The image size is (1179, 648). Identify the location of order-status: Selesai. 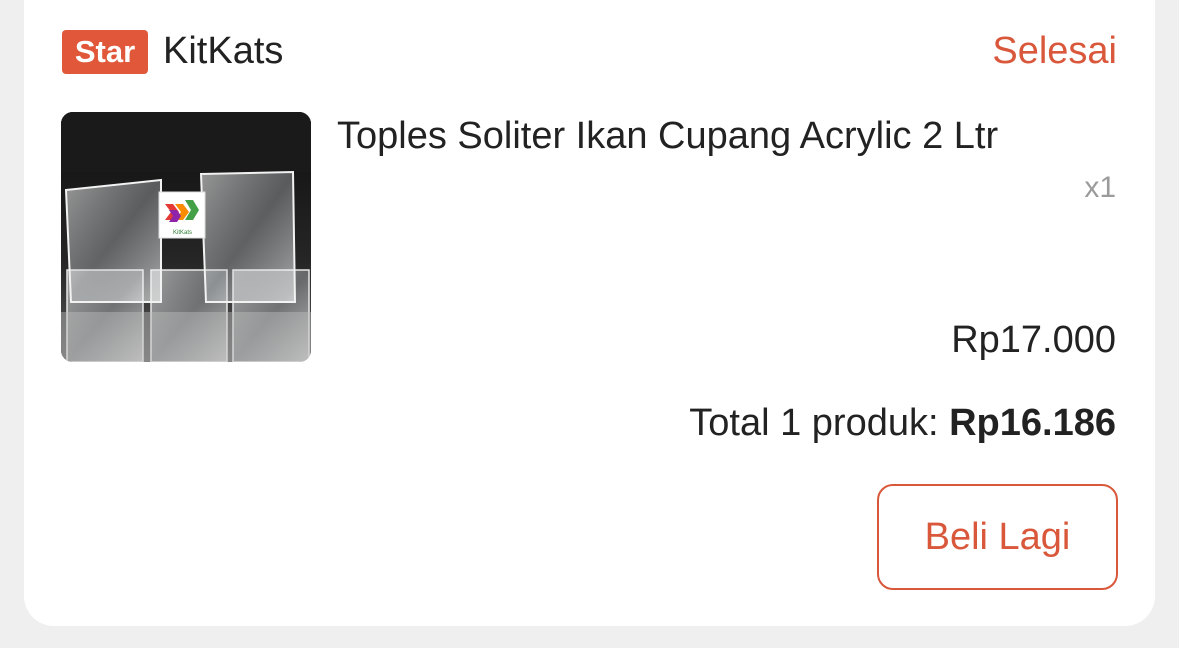
(1054, 51).